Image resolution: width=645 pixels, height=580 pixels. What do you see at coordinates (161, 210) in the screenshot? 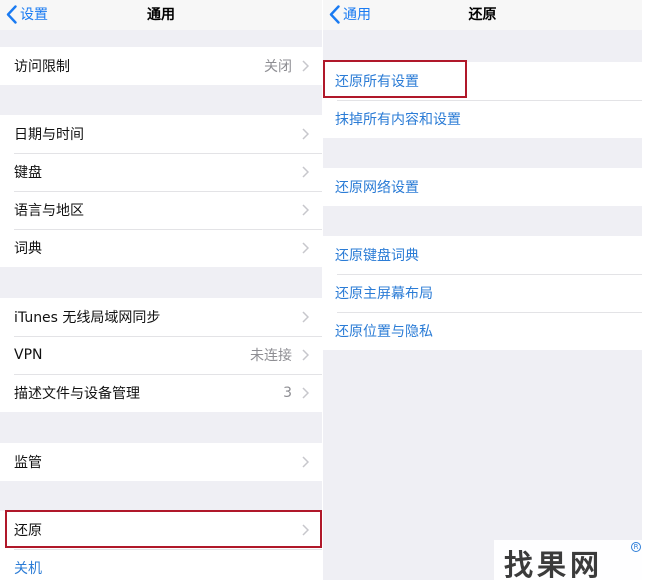
I see `language-region-row: 语言与地区` at bounding box center [161, 210].